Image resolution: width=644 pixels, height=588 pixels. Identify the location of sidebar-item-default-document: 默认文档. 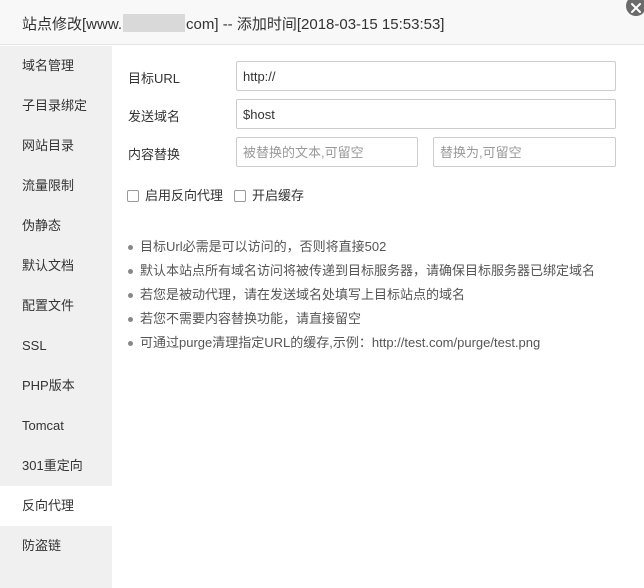
(56, 266).